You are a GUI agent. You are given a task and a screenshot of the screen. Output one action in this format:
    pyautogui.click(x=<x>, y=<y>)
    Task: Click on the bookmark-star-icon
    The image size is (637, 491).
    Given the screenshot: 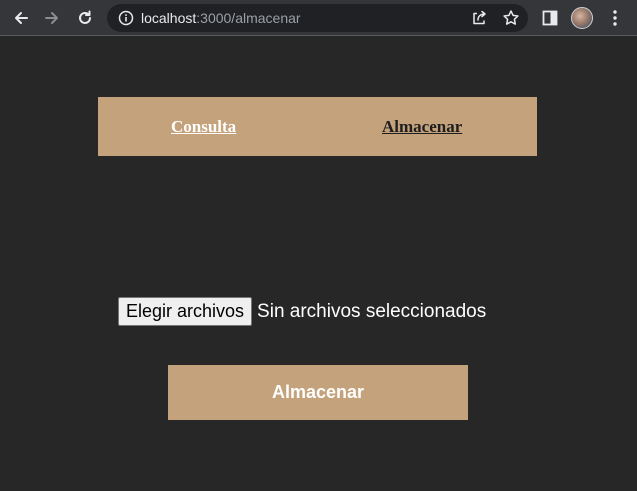 What is the action you would take?
    pyautogui.click(x=511, y=18)
    